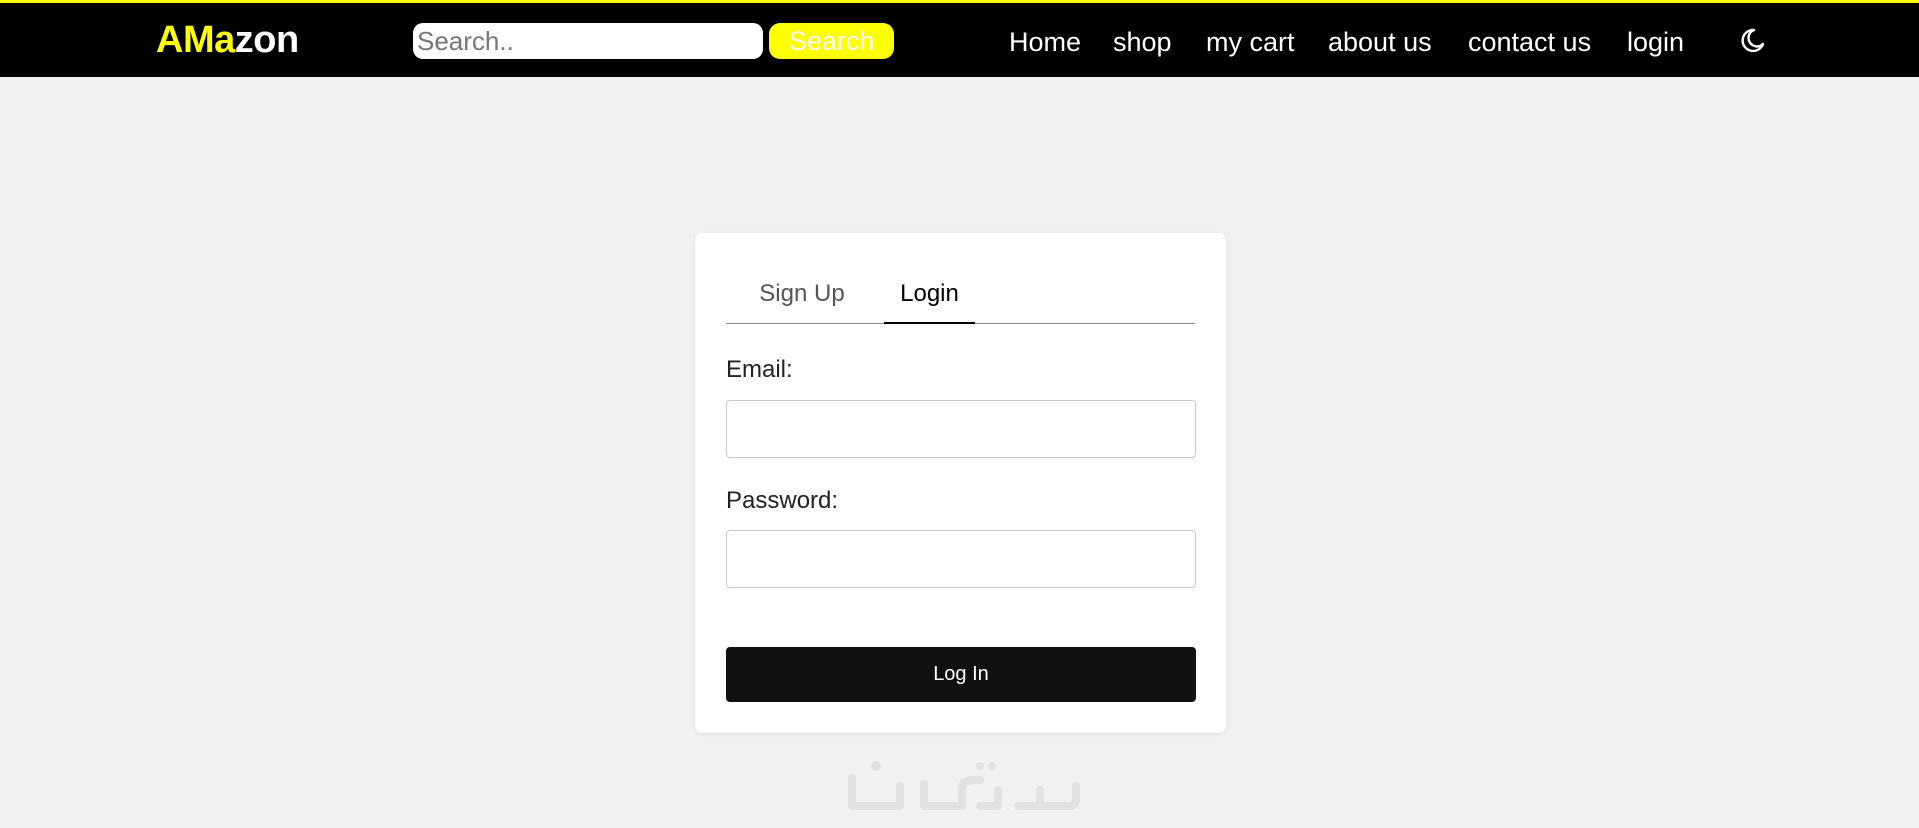  What do you see at coordinates (1655, 42) in the screenshot?
I see `nav-link-login: login` at bounding box center [1655, 42].